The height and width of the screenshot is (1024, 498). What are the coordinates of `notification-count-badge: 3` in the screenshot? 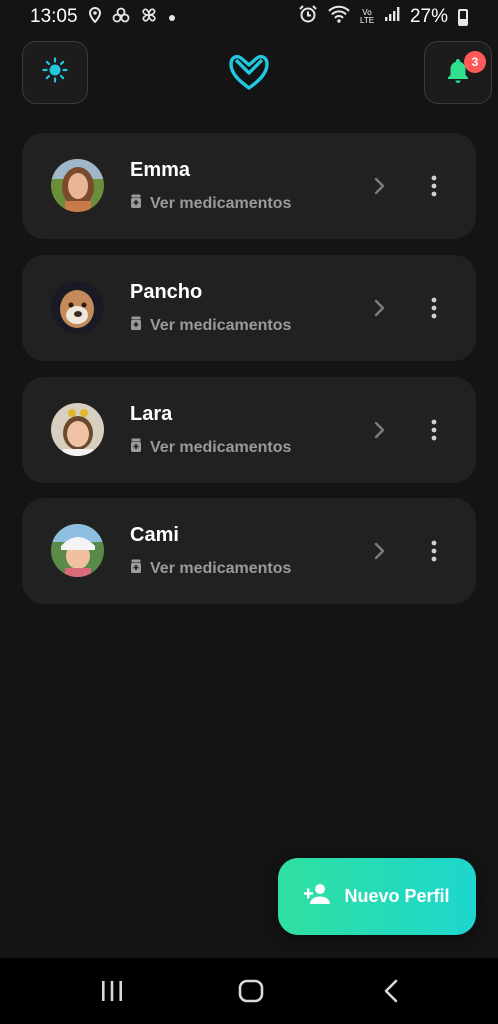 It's located at (475, 62).